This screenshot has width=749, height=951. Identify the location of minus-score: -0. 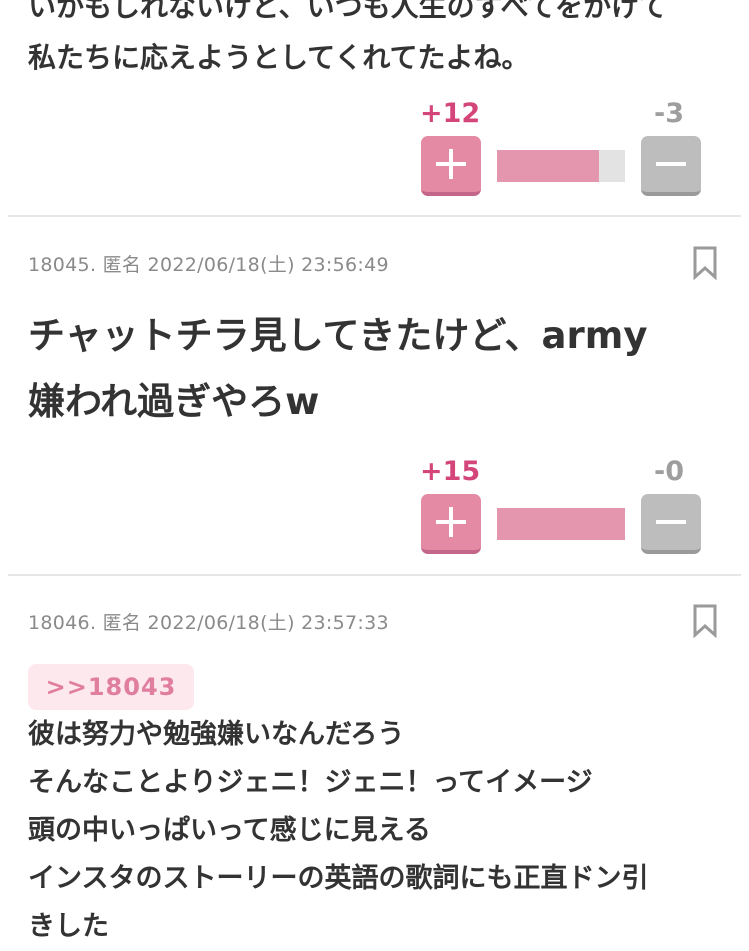
(669, 471).